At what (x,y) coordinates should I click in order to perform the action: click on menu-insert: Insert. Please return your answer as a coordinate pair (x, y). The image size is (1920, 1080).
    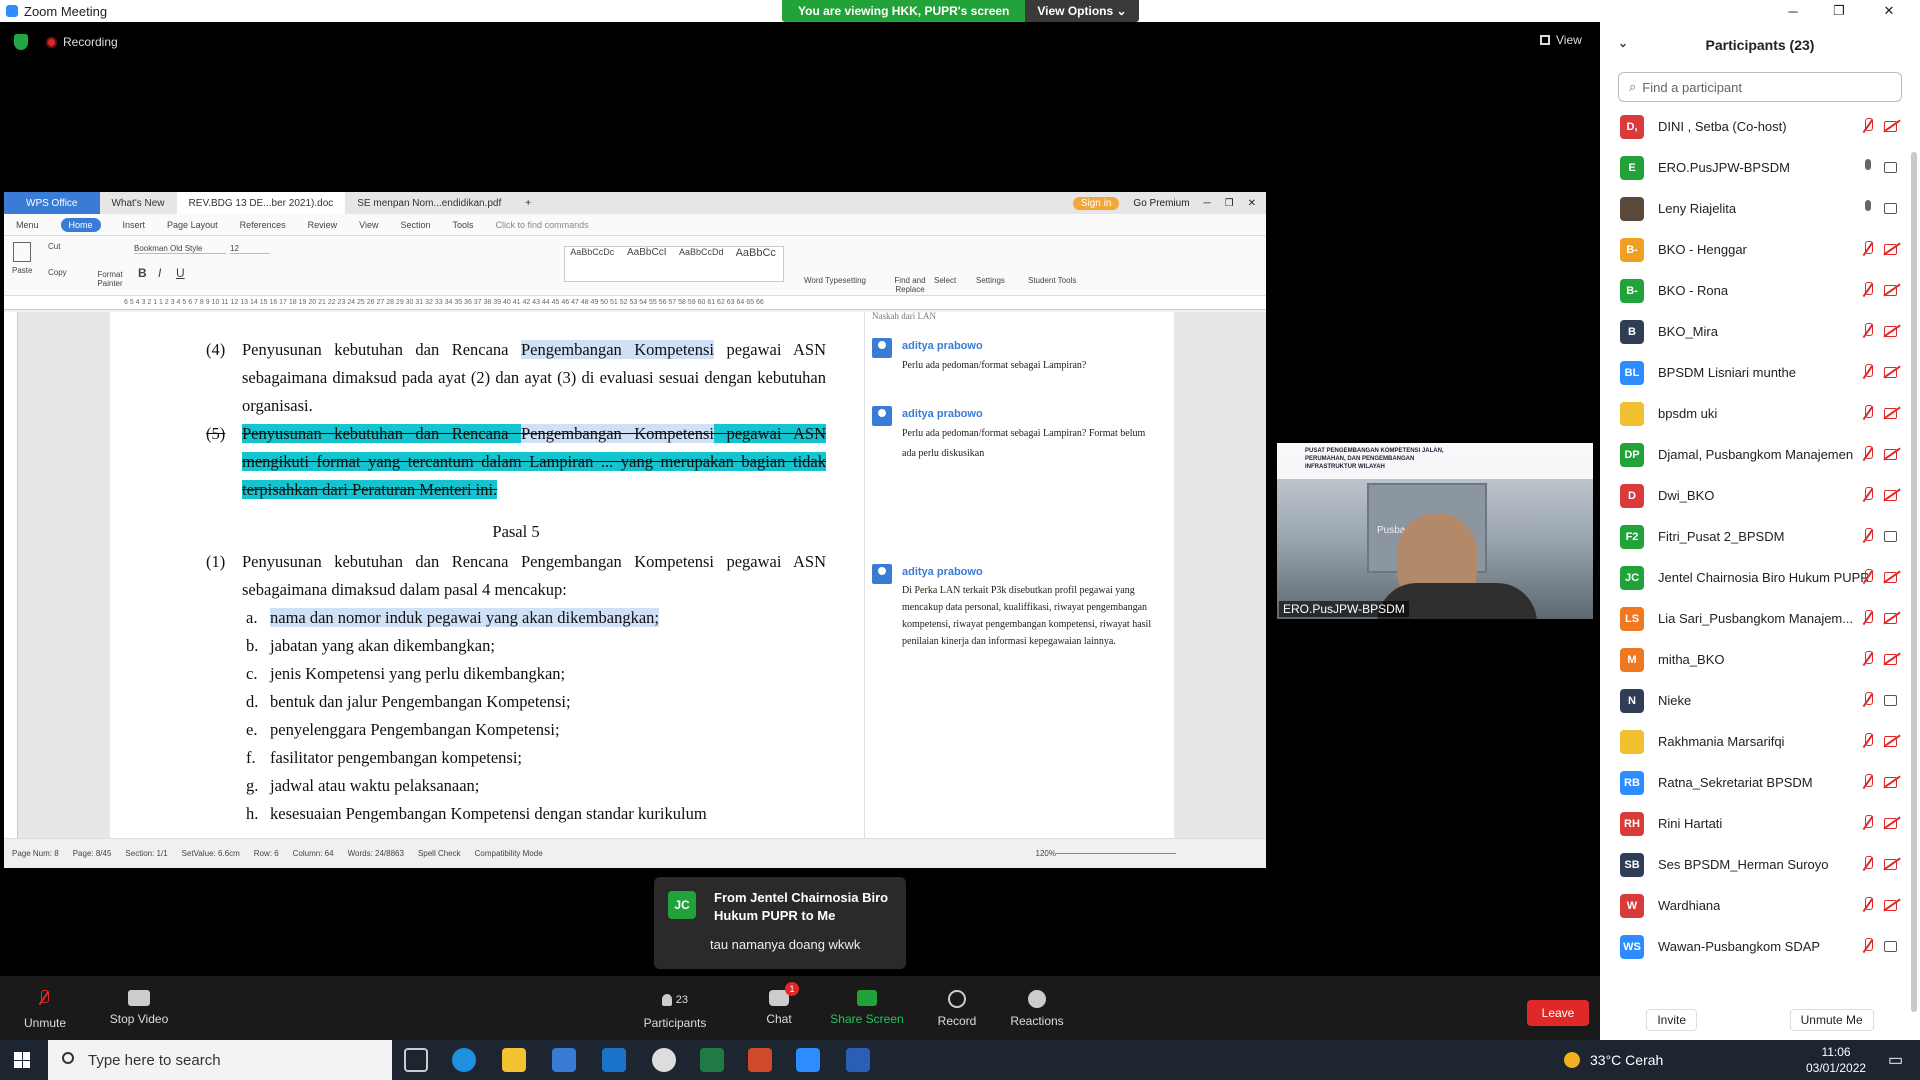
    Looking at the image, I should click on (134, 225).